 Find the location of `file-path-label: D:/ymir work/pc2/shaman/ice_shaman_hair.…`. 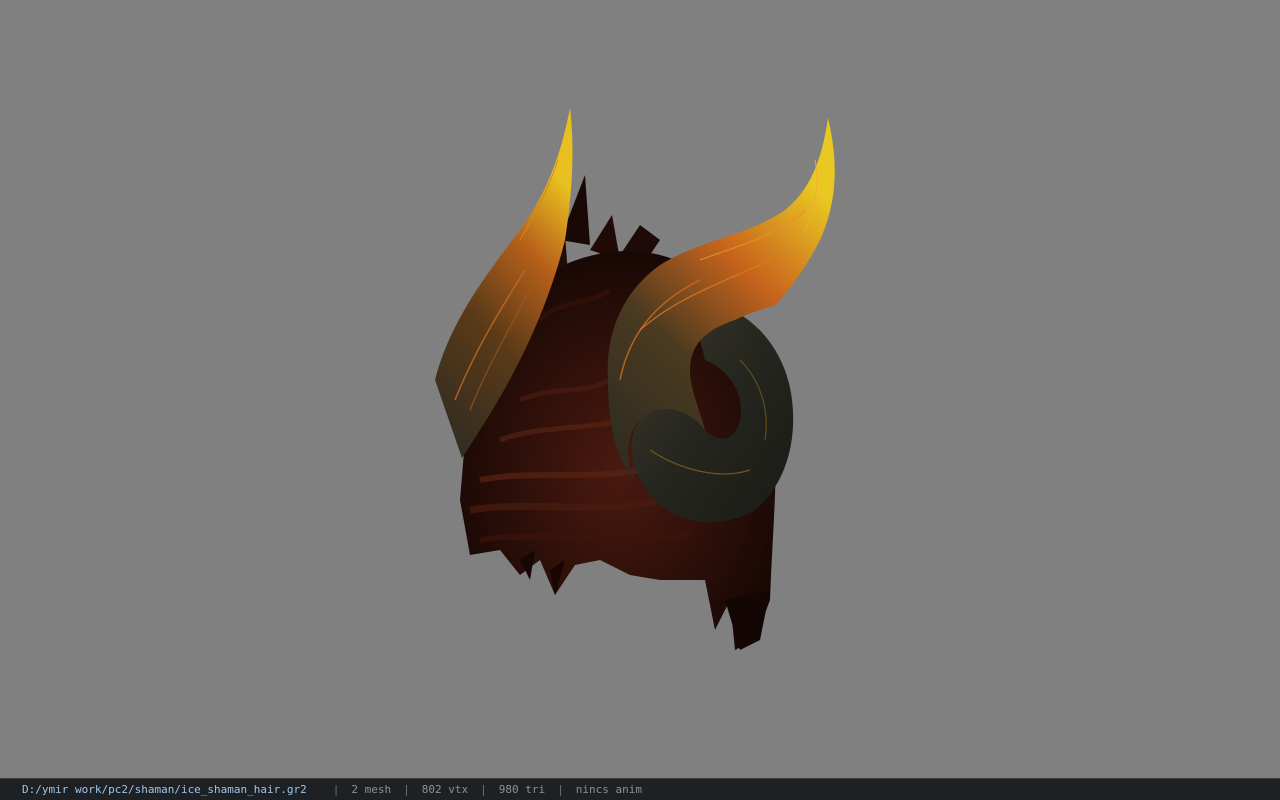

file-path-label: D:/ymir work/pc2/shaman/ice_shaman_hair.… is located at coordinates (164, 789).